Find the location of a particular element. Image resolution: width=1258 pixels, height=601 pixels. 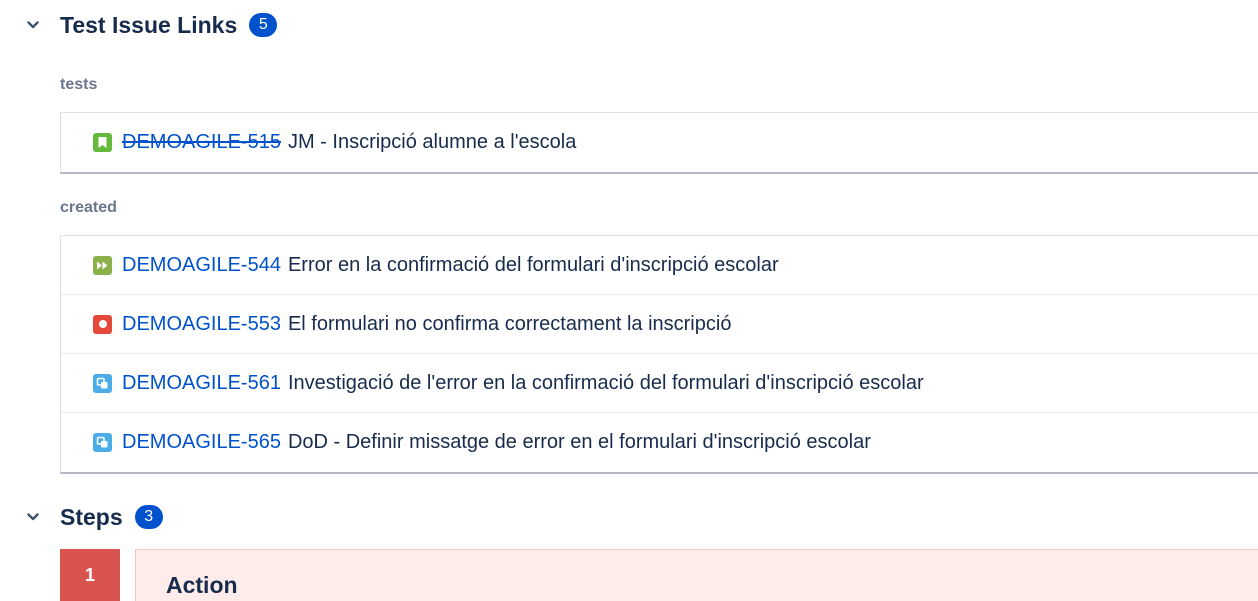

group-label-created: created is located at coordinates (88, 207).